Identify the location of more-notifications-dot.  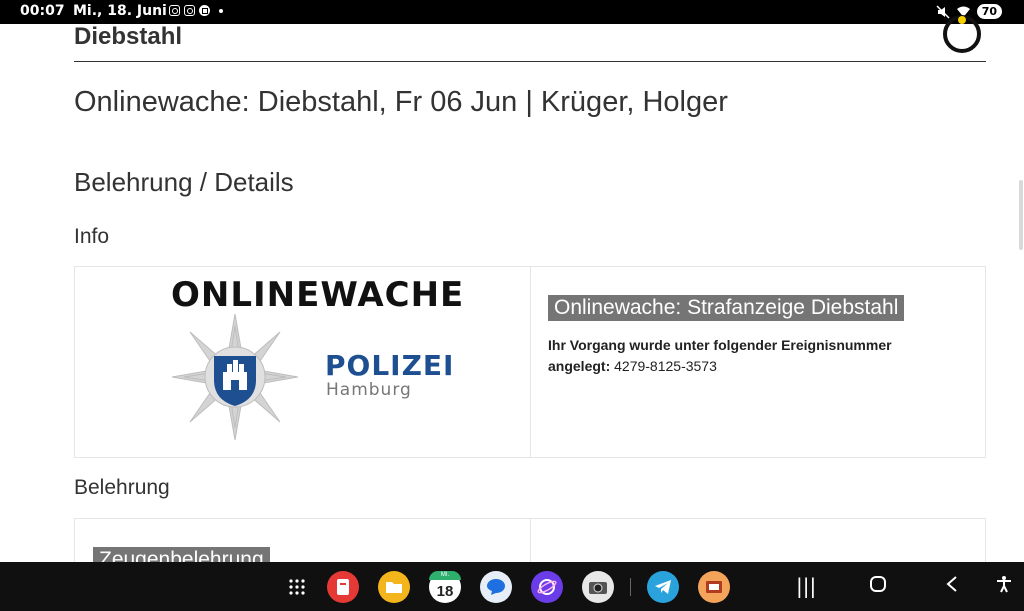
(221, 10).